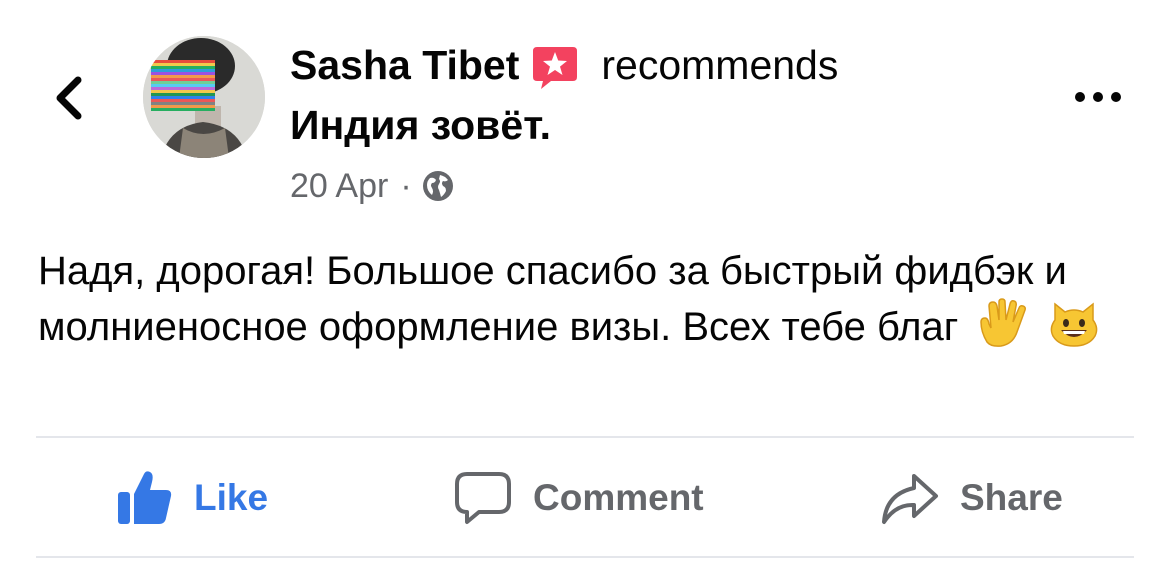 This screenshot has height=561, width=1170. What do you see at coordinates (1073, 324) in the screenshot?
I see `grinning-cat-emoji` at bounding box center [1073, 324].